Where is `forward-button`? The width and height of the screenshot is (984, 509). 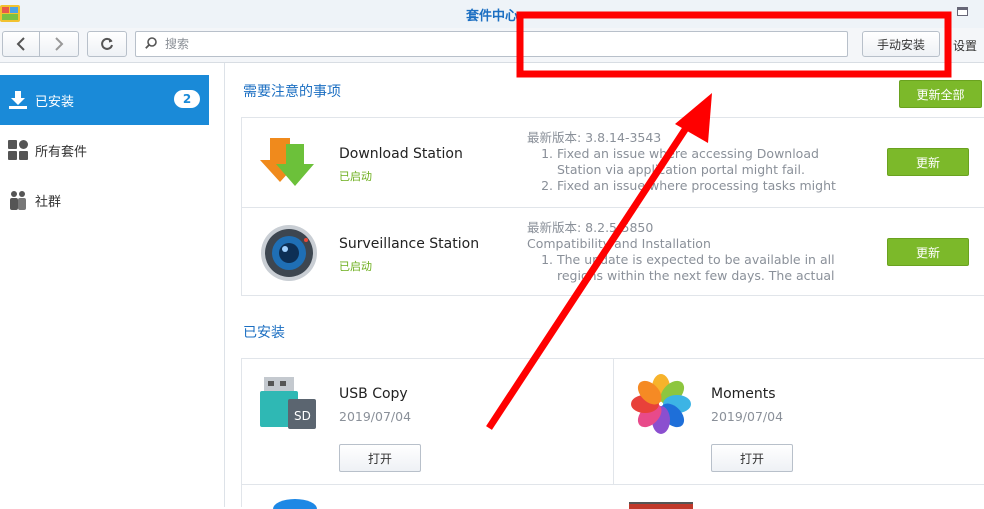 forward-button is located at coordinates (59, 44).